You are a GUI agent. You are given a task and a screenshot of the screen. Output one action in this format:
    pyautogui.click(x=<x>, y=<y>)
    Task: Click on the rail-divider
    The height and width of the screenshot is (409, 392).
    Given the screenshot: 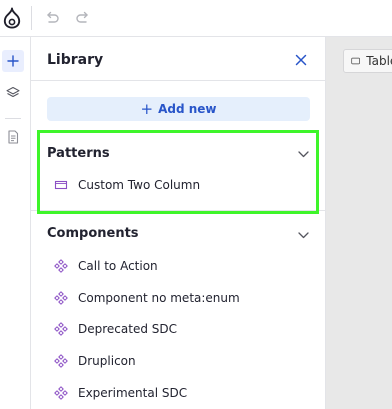 What is the action you would take?
    pyautogui.click(x=13, y=118)
    